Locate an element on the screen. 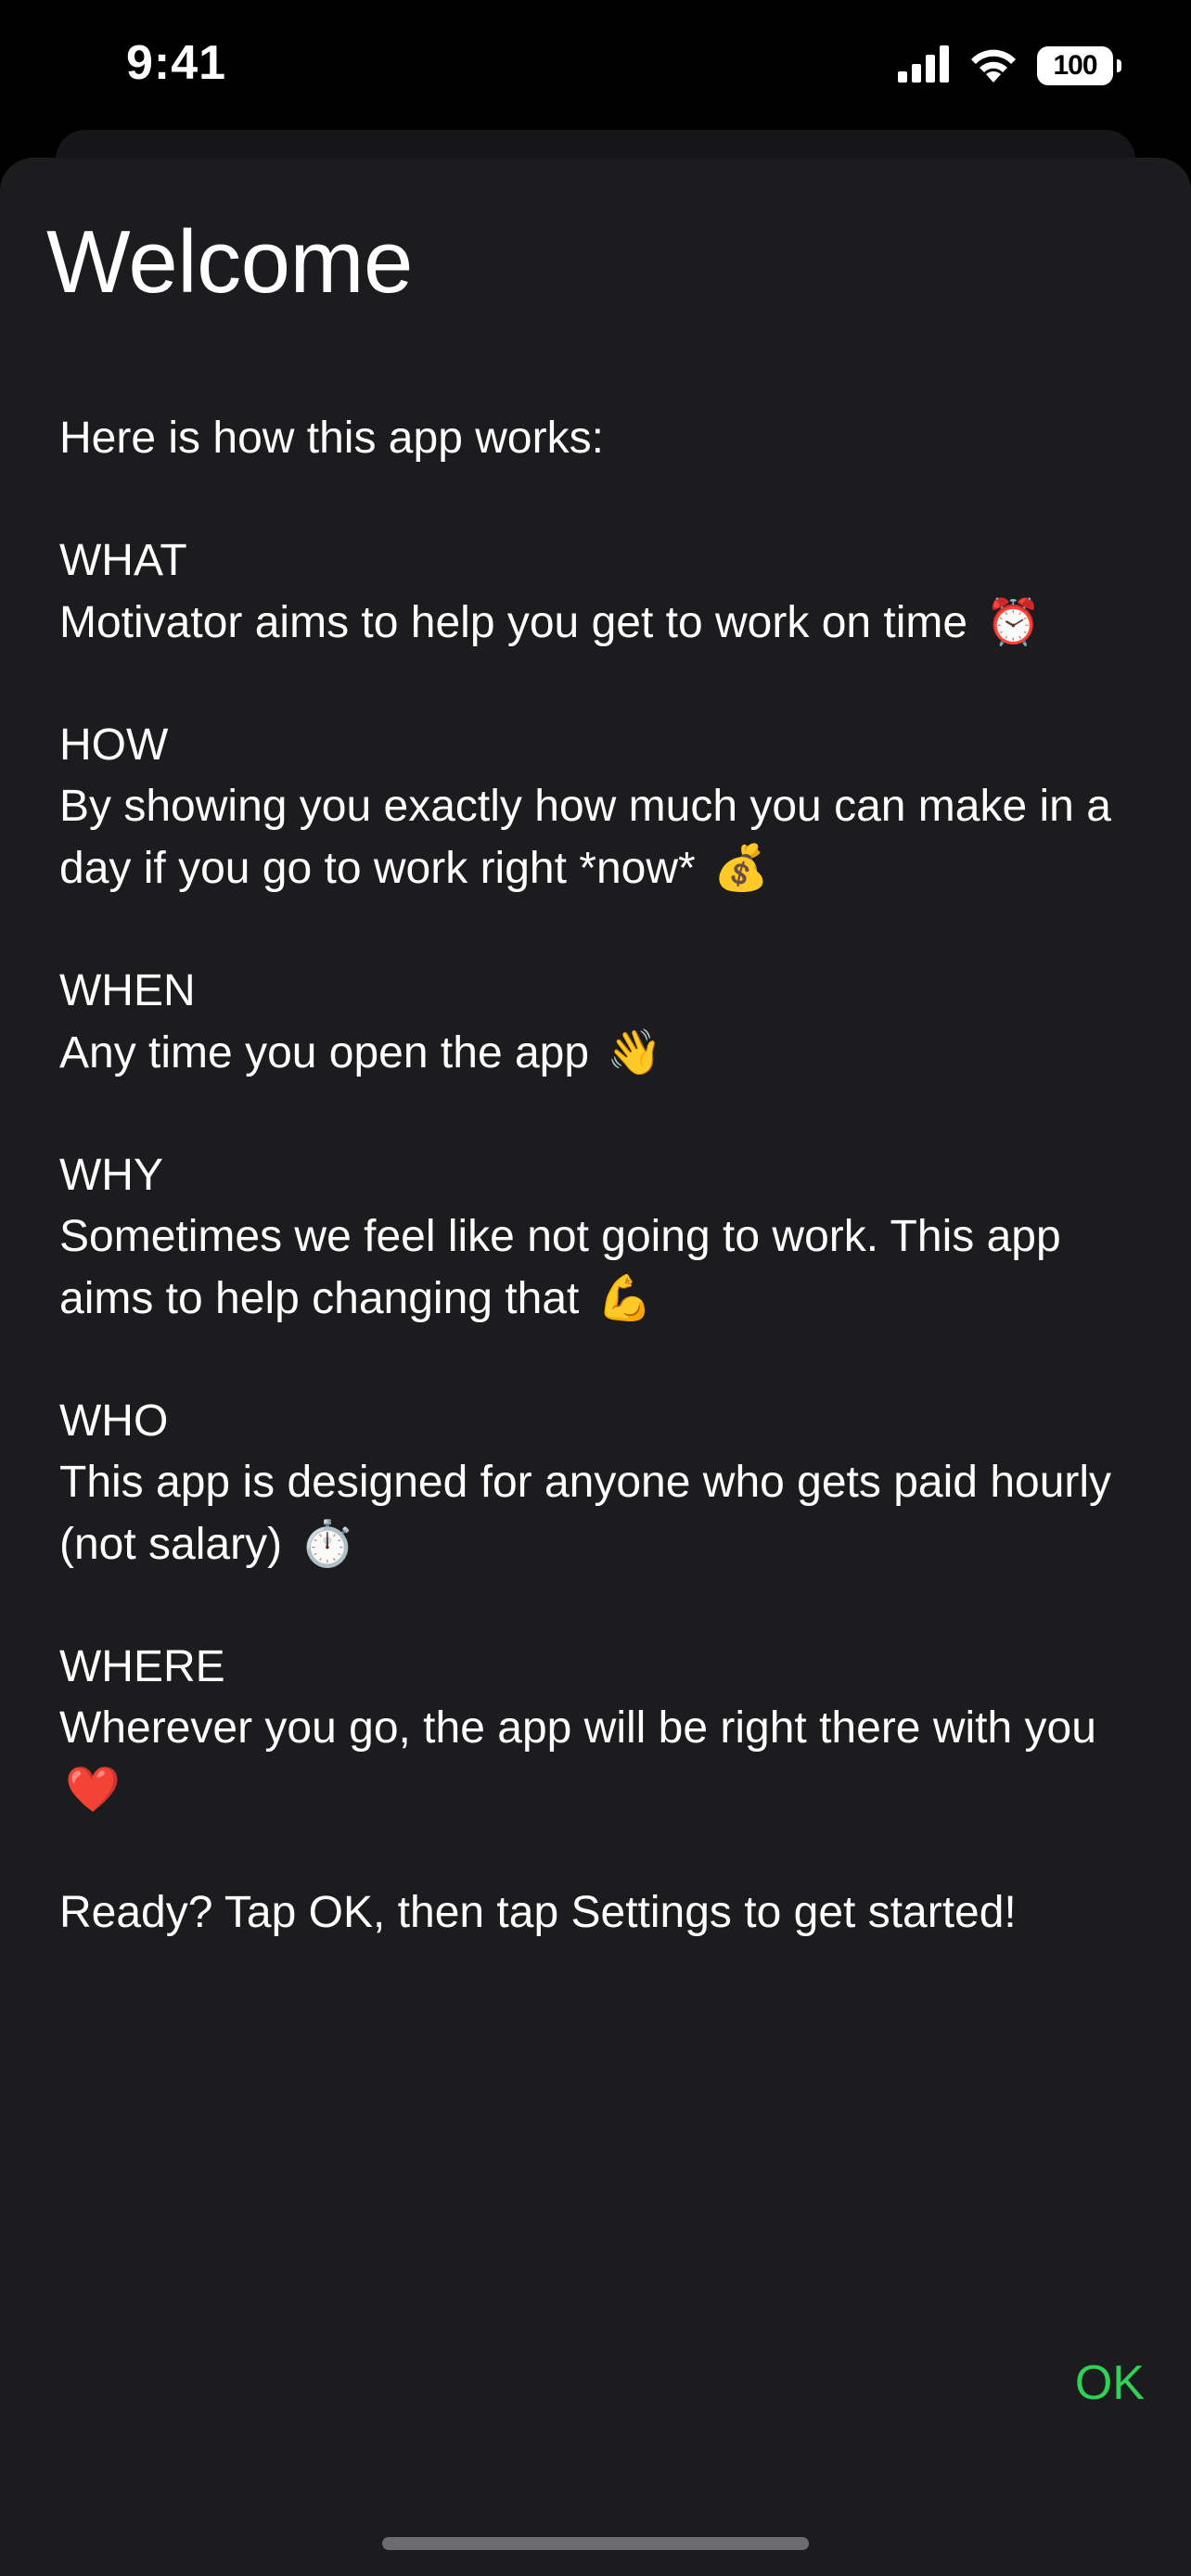 The height and width of the screenshot is (2576, 1191). battery-icon: 100 is located at coordinates (1079, 66).